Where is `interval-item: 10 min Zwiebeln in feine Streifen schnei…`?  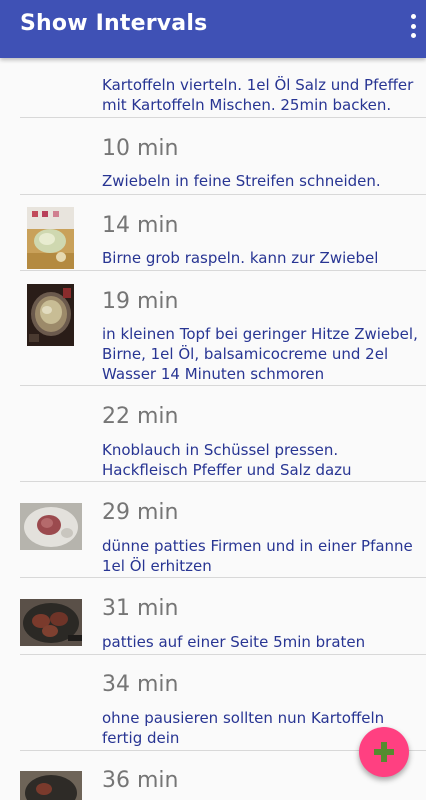
interval-item: 10 min Zwiebeln in feine Streifen schnei… is located at coordinates (213, 156).